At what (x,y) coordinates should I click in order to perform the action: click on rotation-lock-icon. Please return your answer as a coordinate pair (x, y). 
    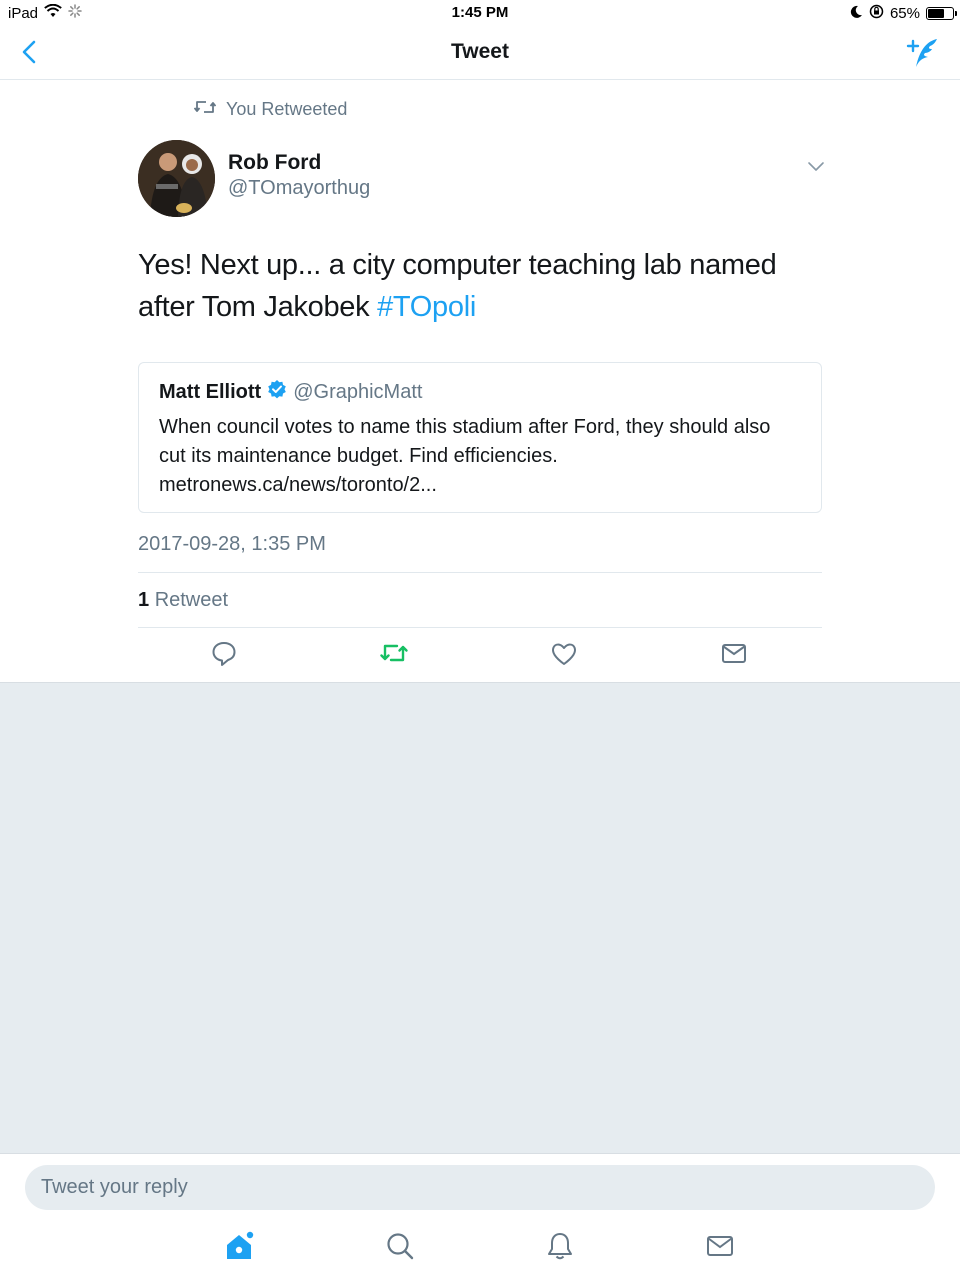
    Looking at the image, I should click on (876, 13).